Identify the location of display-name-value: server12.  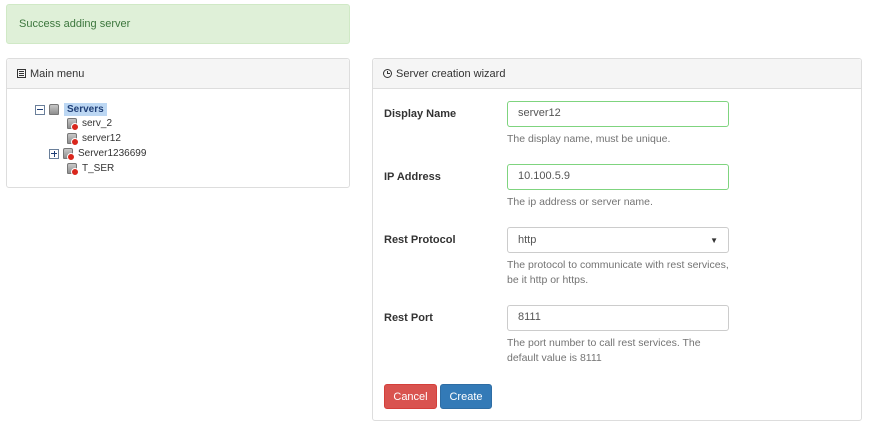
(539, 113).